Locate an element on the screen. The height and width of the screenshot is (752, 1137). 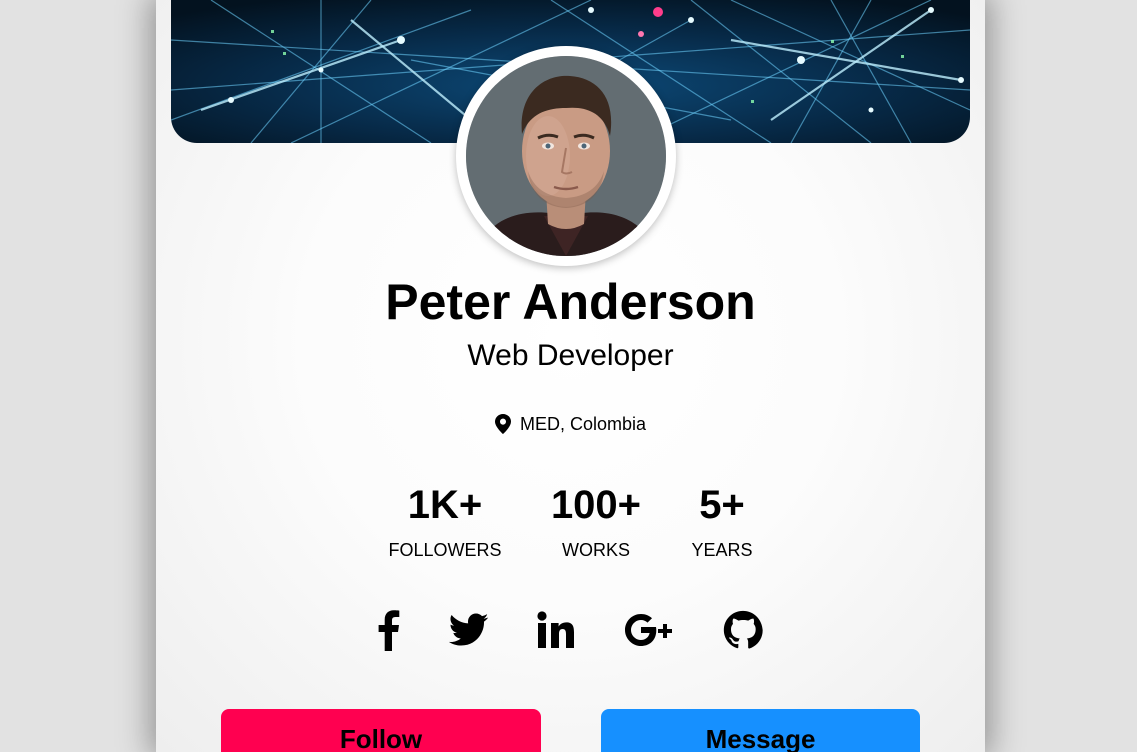
github-link is located at coordinates (743, 630).